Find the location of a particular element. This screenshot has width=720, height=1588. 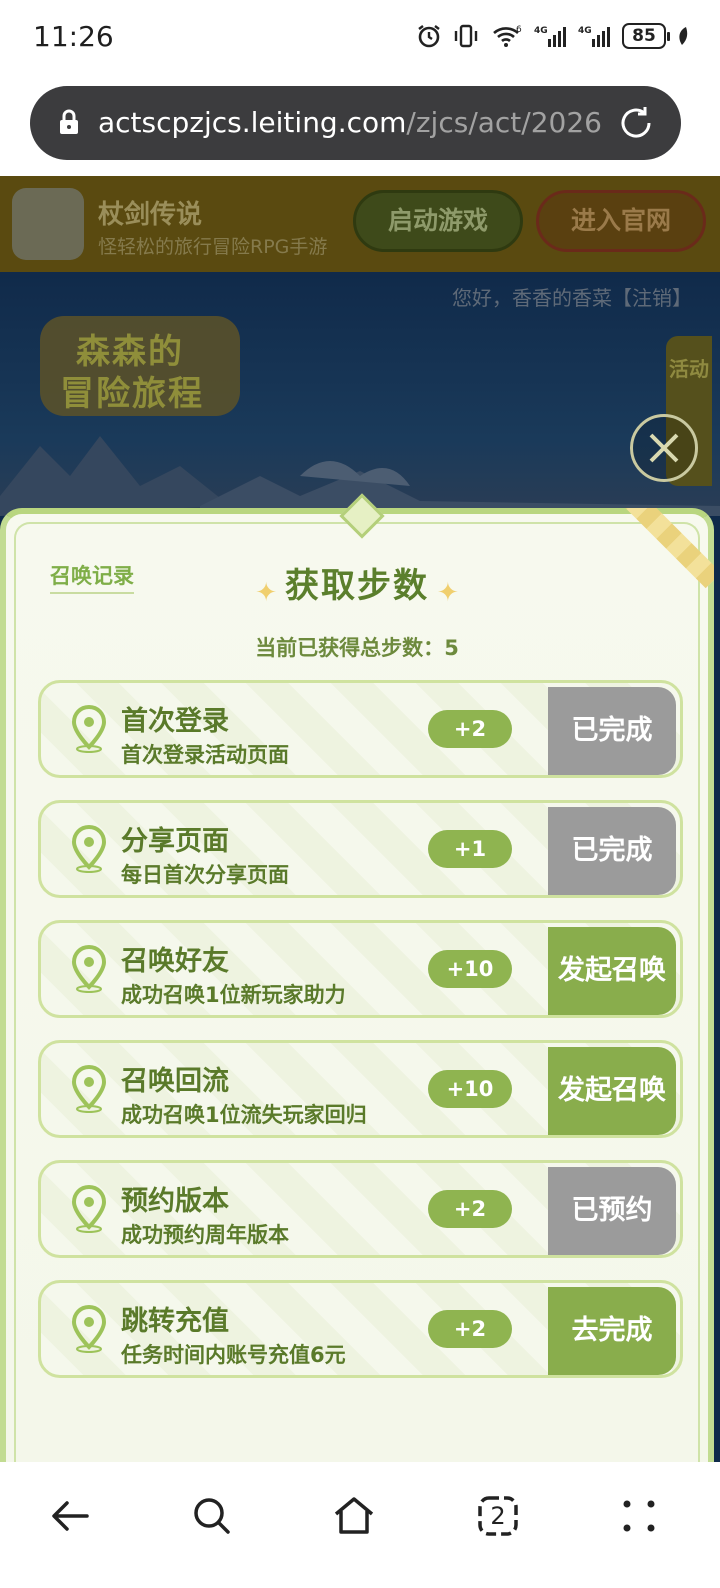

total-steps-value: 5 is located at coordinates (451, 648).